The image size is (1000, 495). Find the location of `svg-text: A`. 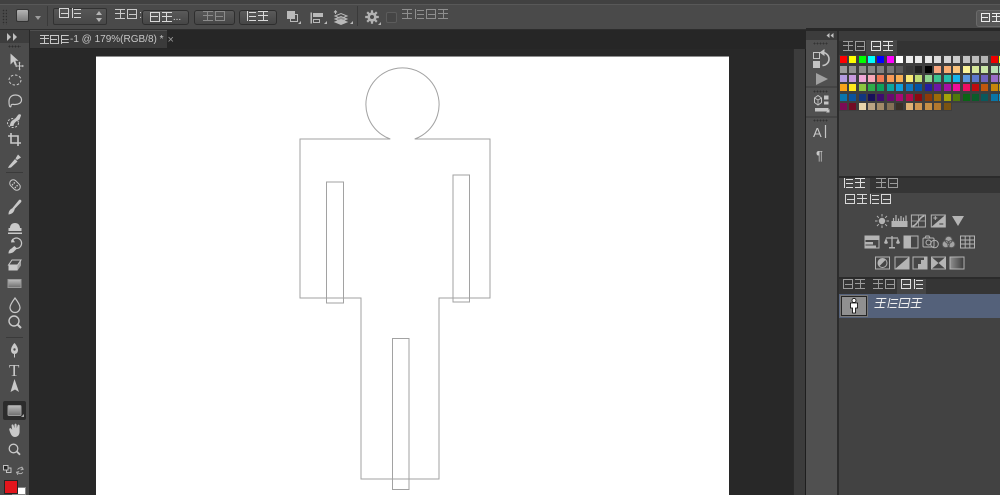

svg-text: A is located at coordinates (817, 132).